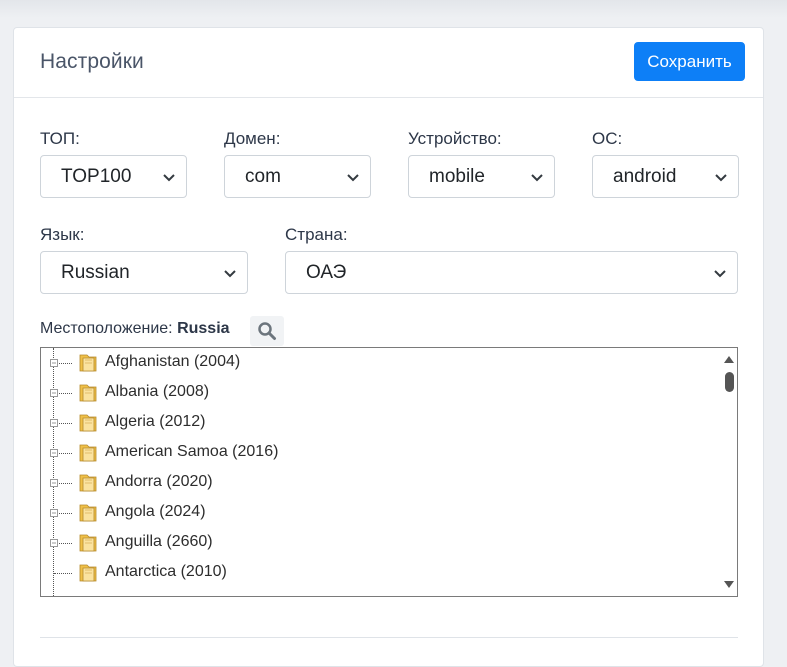  Describe the element at coordinates (511, 272) in the screenshot. I see `country-select: ОАЭ` at that location.